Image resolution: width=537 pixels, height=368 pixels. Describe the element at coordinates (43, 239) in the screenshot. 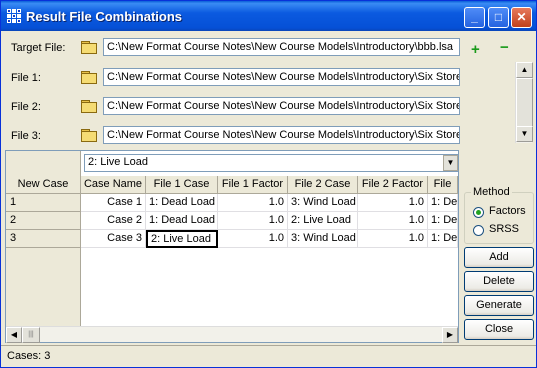

I see `row-number: 3` at that location.